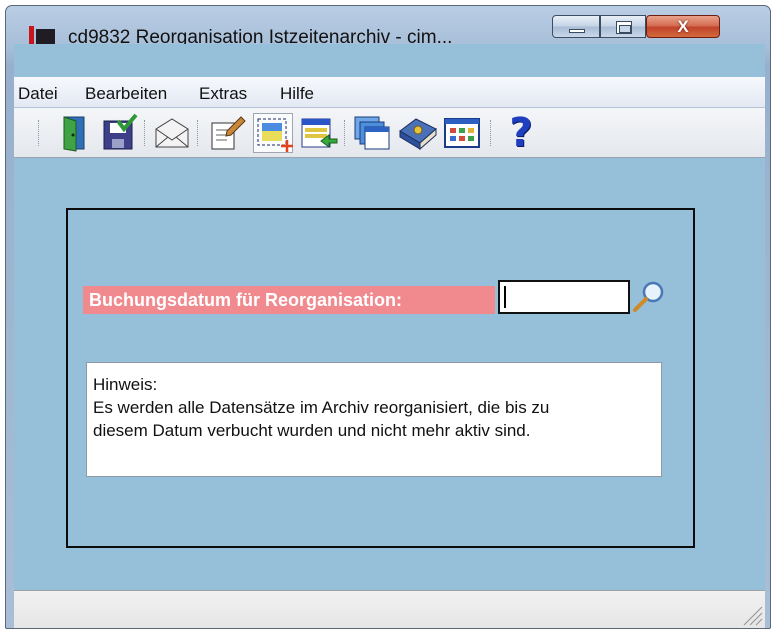 The height and width of the screenshot is (631, 774). Describe the element at coordinates (223, 94) in the screenshot. I see `menu-extras: Extras` at that location.